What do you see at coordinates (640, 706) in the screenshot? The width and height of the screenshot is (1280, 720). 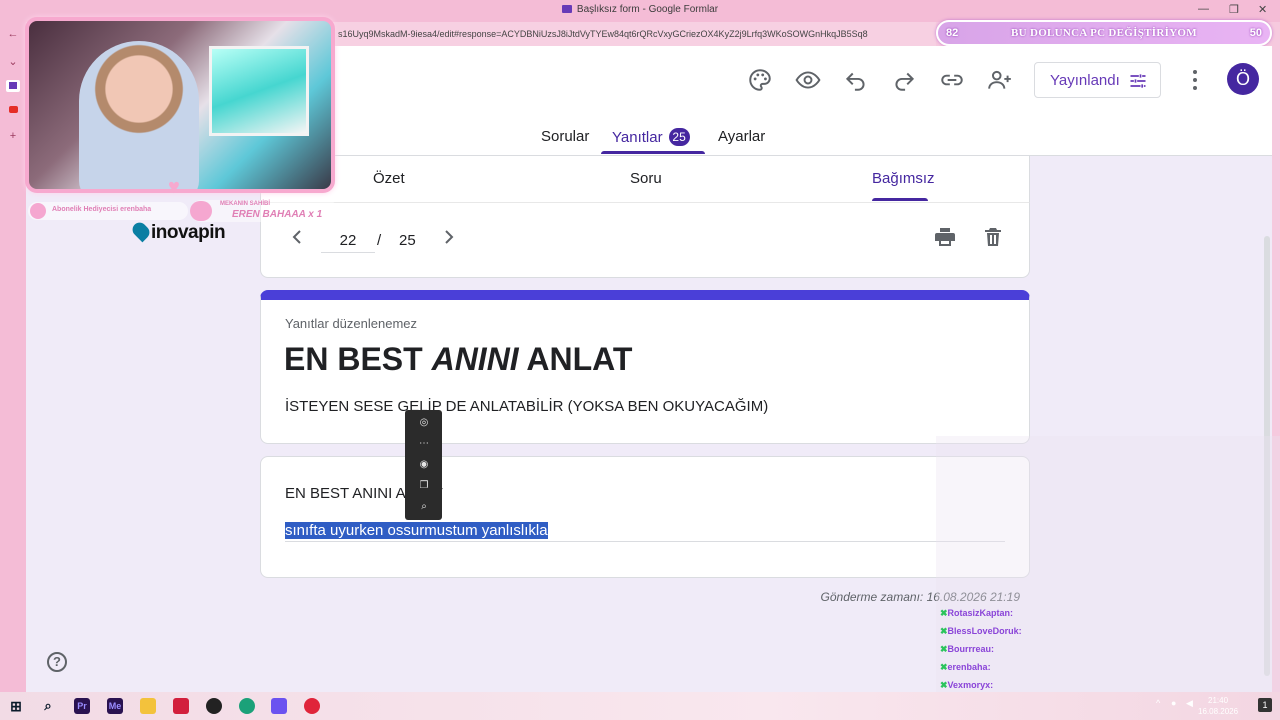 I see `taskbar: ⊞ ⌕ Pr Me ^ ● ◀ 21:40 16.08.2026 1` at bounding box center [640, 706].